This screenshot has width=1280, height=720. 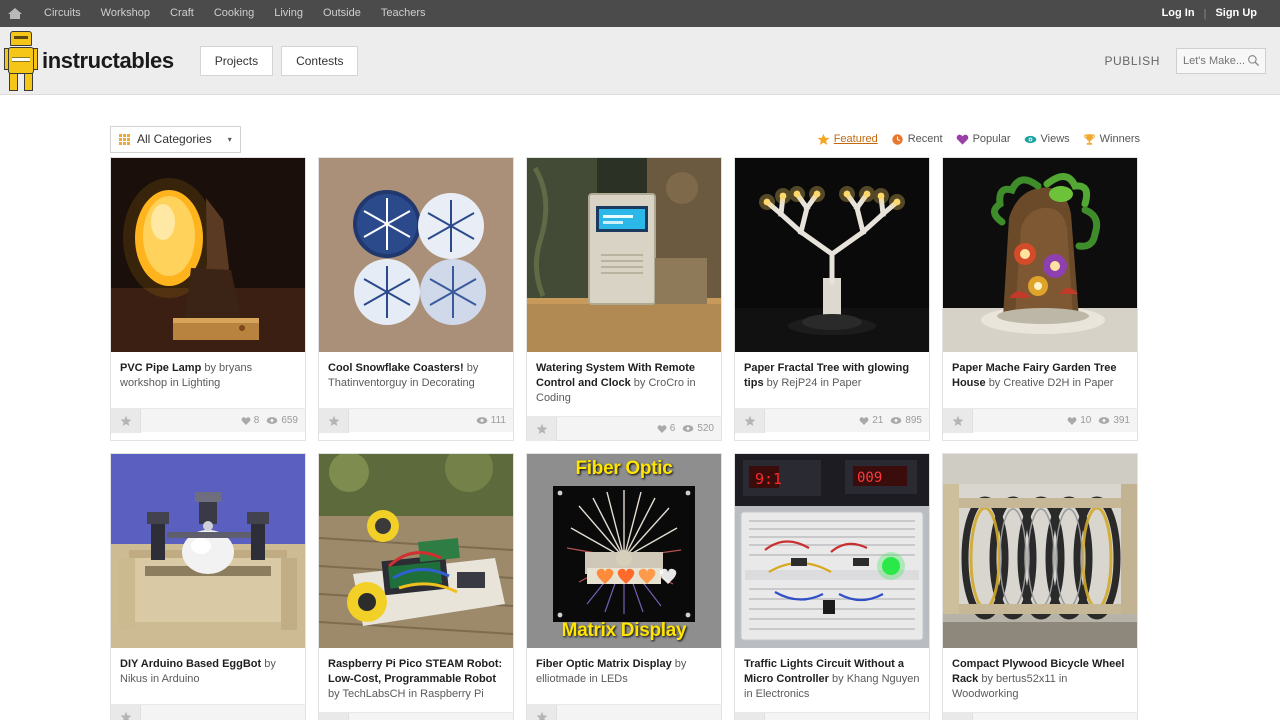 What do you see at coordinates (87, 61) in the screenshot?
I see `logo-block: instructables` at bounding box center [87, 61].